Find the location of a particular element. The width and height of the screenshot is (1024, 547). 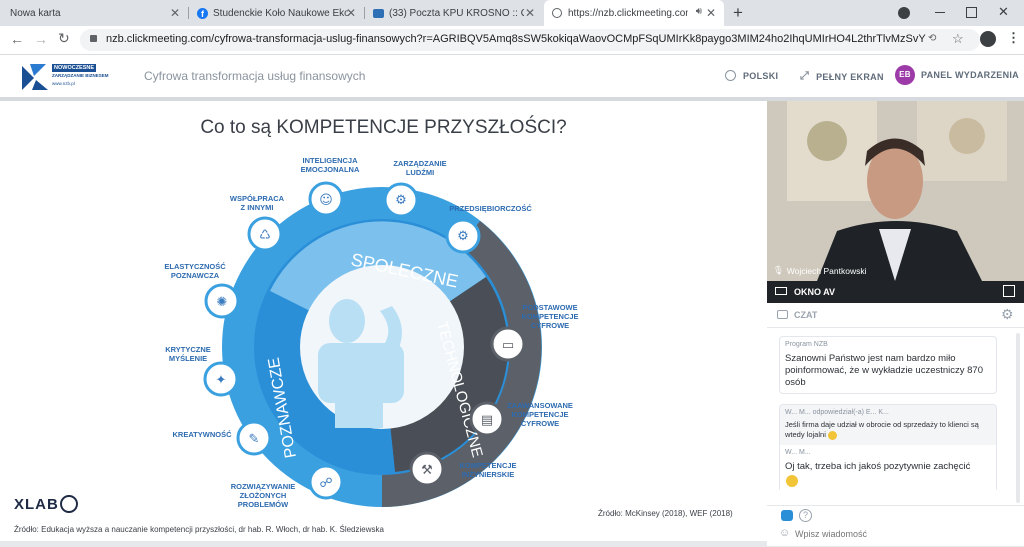

language-button: POLSKI is located at coordinates (751, 75).